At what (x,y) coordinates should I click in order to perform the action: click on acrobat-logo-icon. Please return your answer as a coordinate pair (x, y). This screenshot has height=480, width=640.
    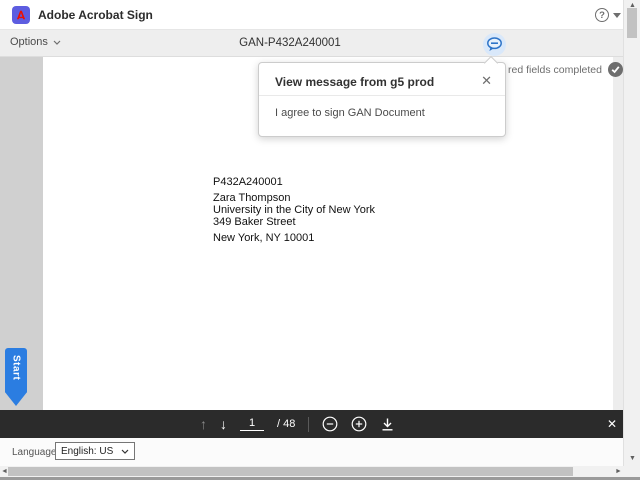
    Looking at the image, I should click on (21, 15).